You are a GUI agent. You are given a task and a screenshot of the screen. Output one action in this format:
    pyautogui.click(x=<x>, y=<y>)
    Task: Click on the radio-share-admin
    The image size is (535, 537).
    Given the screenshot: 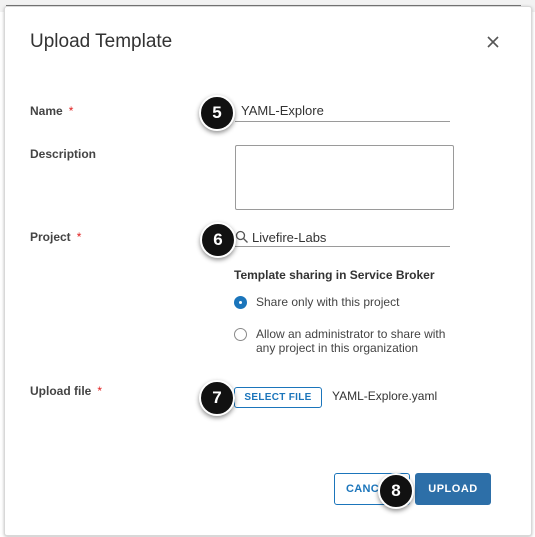 What is the action you would take?
    pyautogui.click(x=240, y=334)
    